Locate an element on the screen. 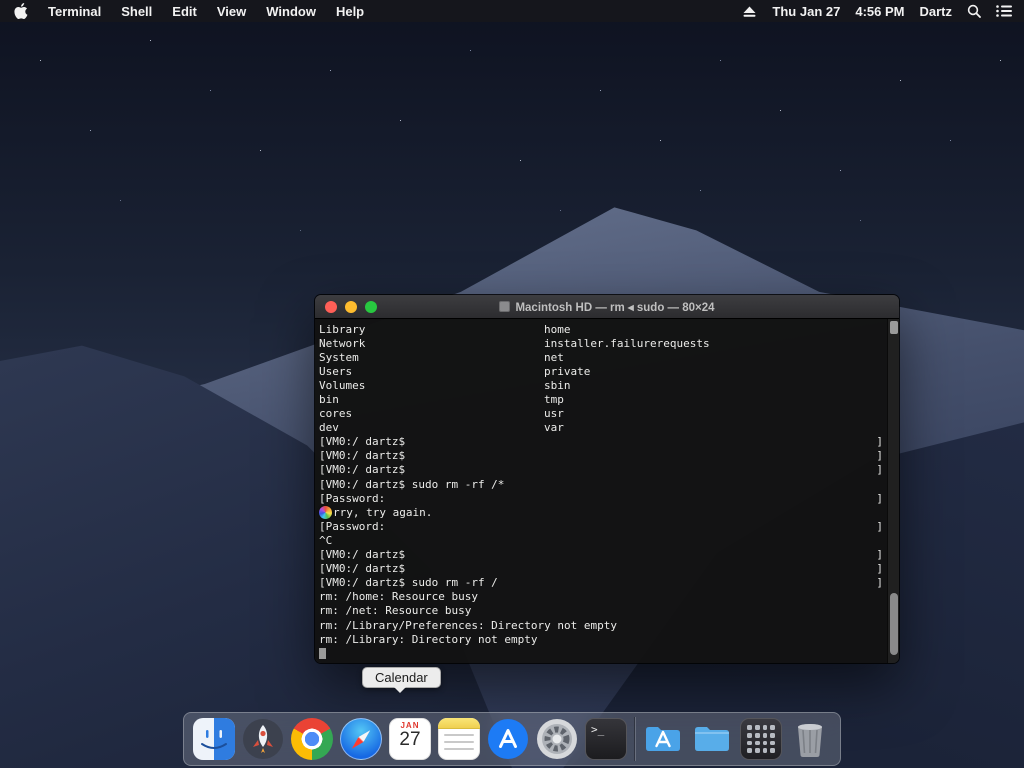 Image resolution: width=1024 pixels, height=768 pixels. trash-icon is located at coordinates (810, 739).